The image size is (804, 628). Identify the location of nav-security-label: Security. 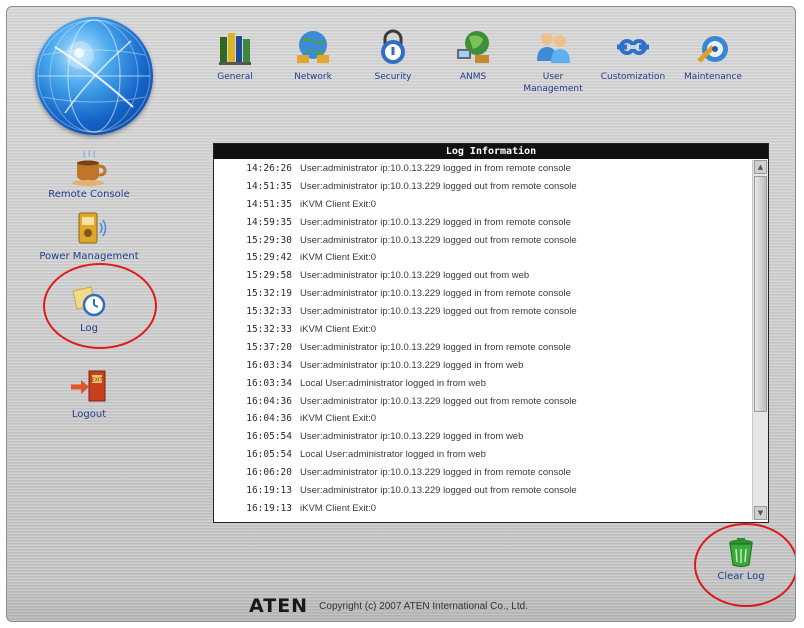
(393, 77).